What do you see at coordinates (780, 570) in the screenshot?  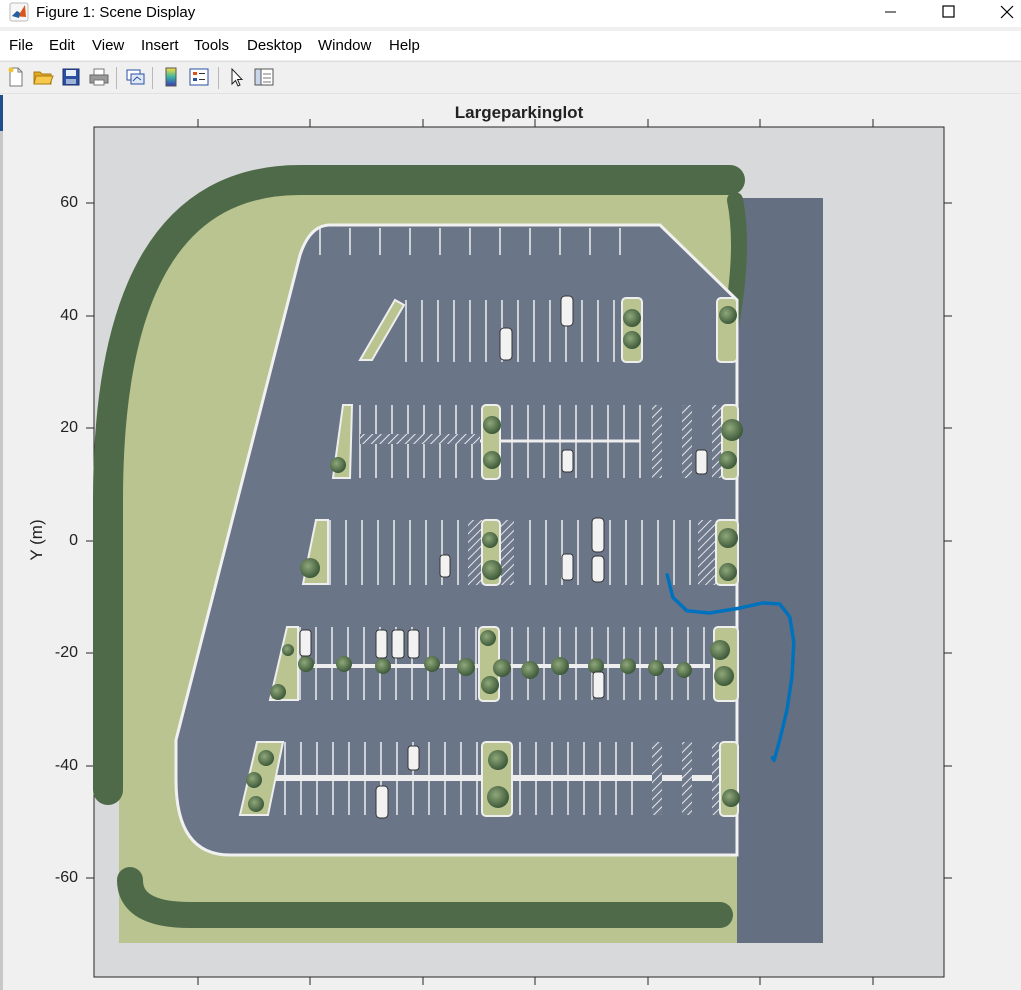 I see `side-road` at bounding box center [780, 570].